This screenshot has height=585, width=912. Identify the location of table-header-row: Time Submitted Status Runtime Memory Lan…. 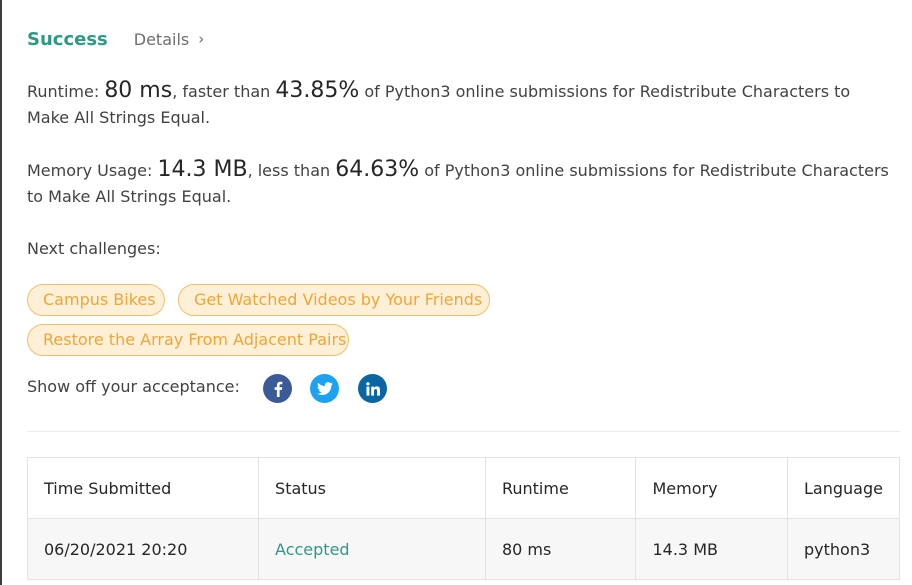
(463, 488).